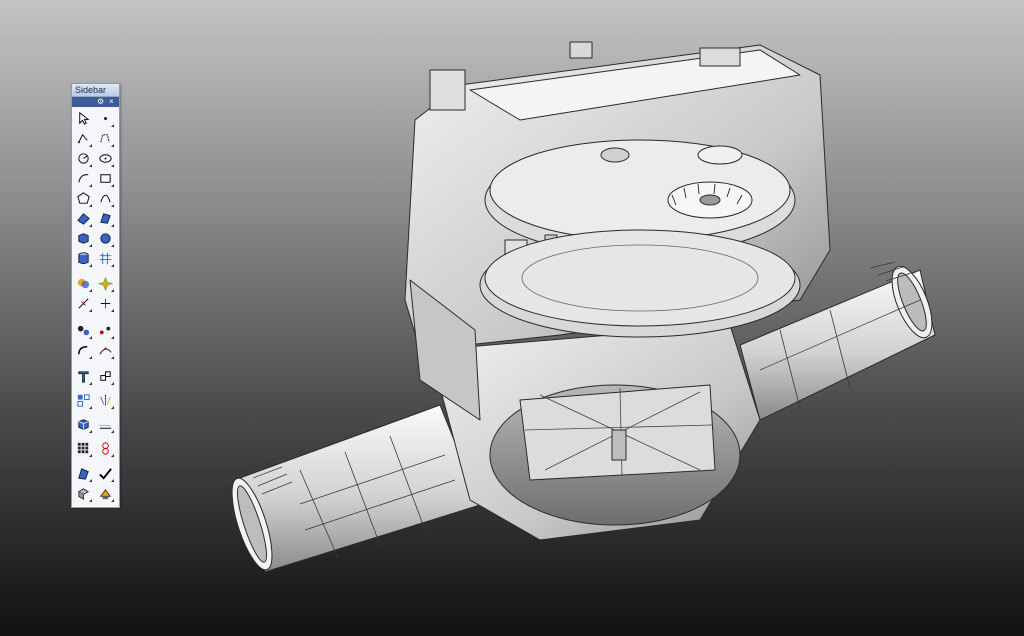  What do you see at coordinates (83, 158) in the screenshot?
I see `circle-icon` at bounding box center [83, 158].